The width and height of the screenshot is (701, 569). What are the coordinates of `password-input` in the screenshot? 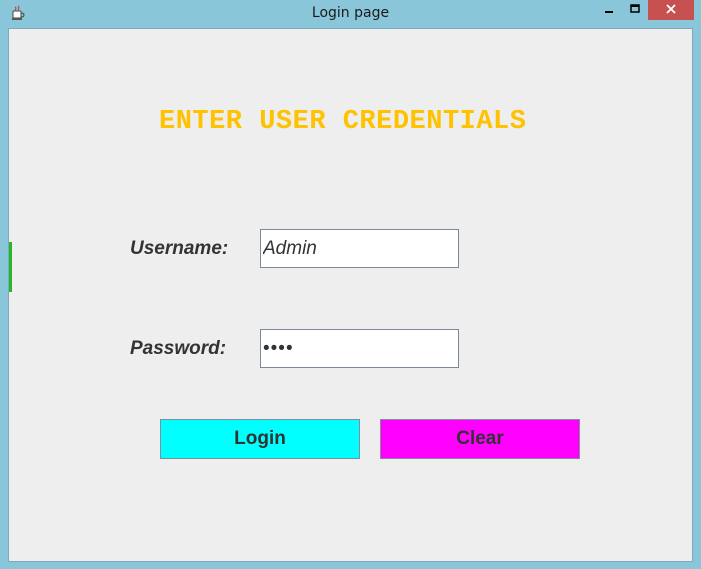 It's located at (359, 348).